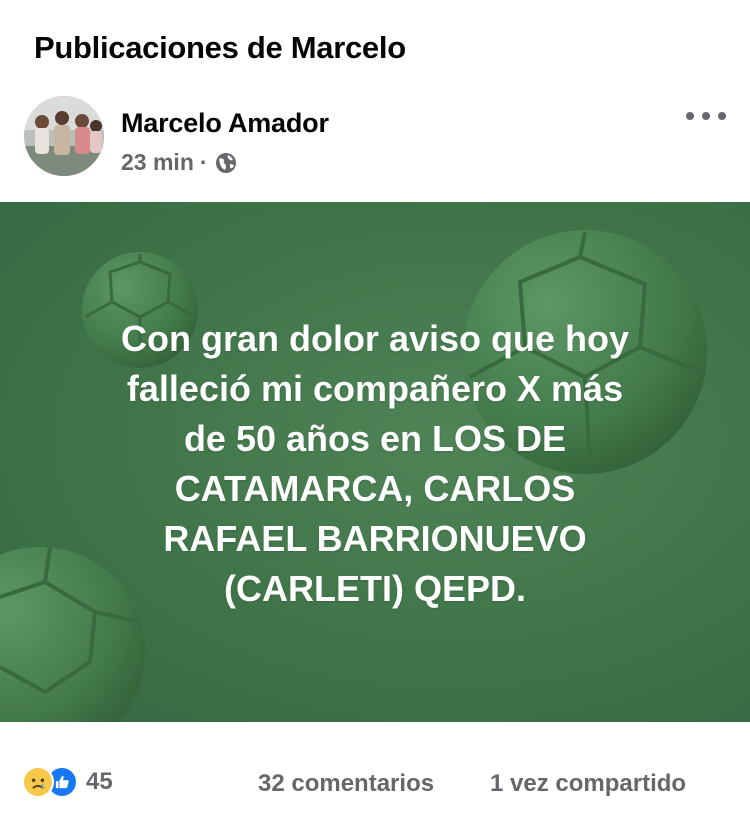 This screenshot has height=820, width=750. What do you see at coordinates (588, 784) in the screenshot?
I see `shares-link: 1 vez compartido` at bounding box center [588, 784].